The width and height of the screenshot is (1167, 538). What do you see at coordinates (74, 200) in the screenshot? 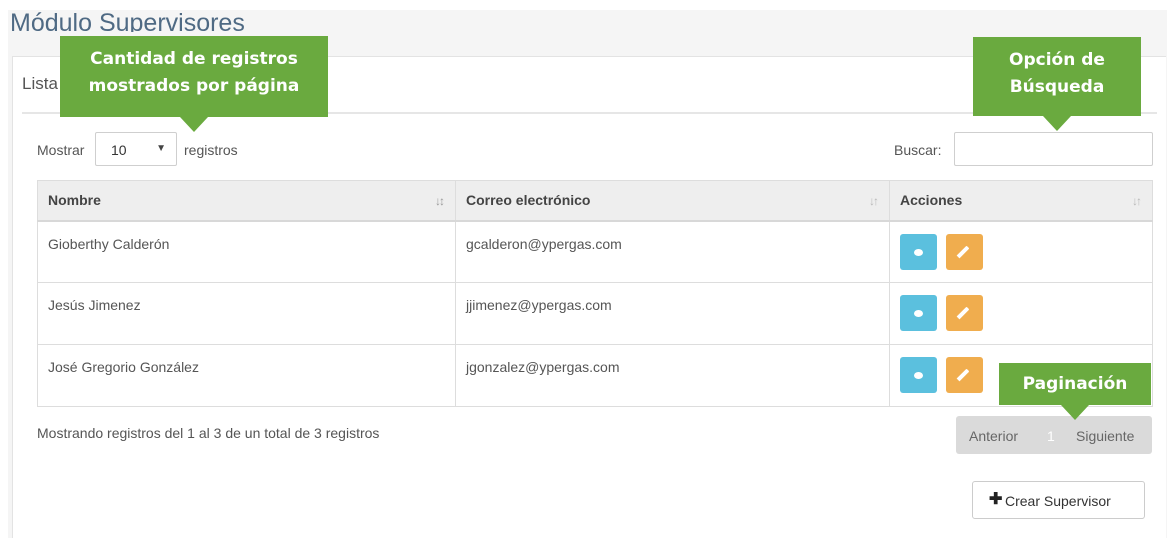
I see `column-header-label: Nombre` at bounding box center [74, 200].